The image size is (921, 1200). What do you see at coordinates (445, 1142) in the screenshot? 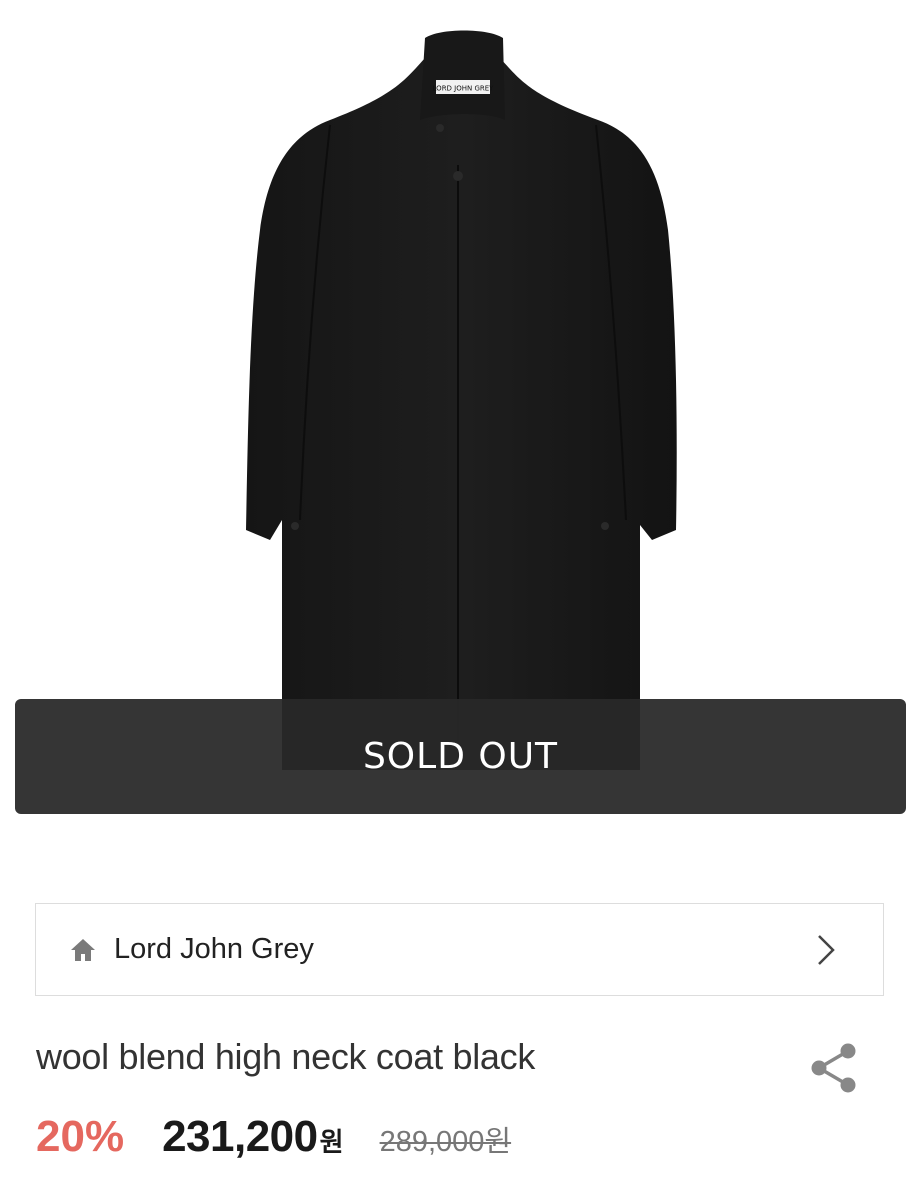
I see `original-price: 289,000원` at bounding box center [445, 1142].